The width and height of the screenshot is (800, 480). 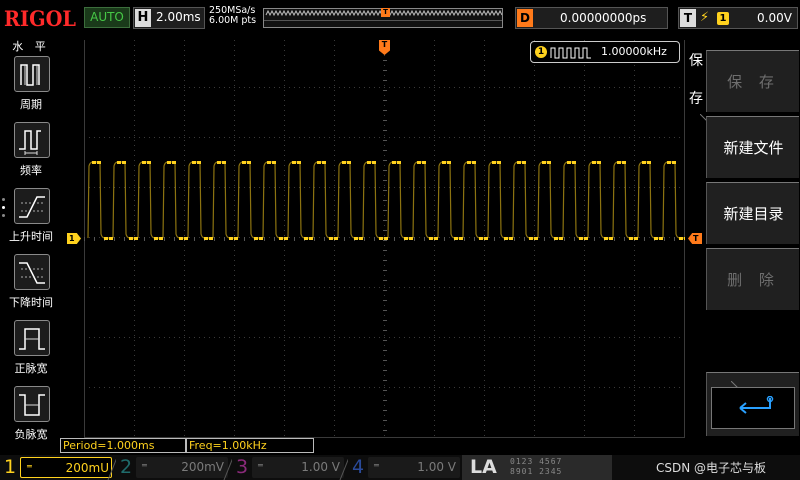 What do you see at coordinates (752, 279) in the screenshot?
I see `delete-button: 删 除` at bounding box center [752, 279].